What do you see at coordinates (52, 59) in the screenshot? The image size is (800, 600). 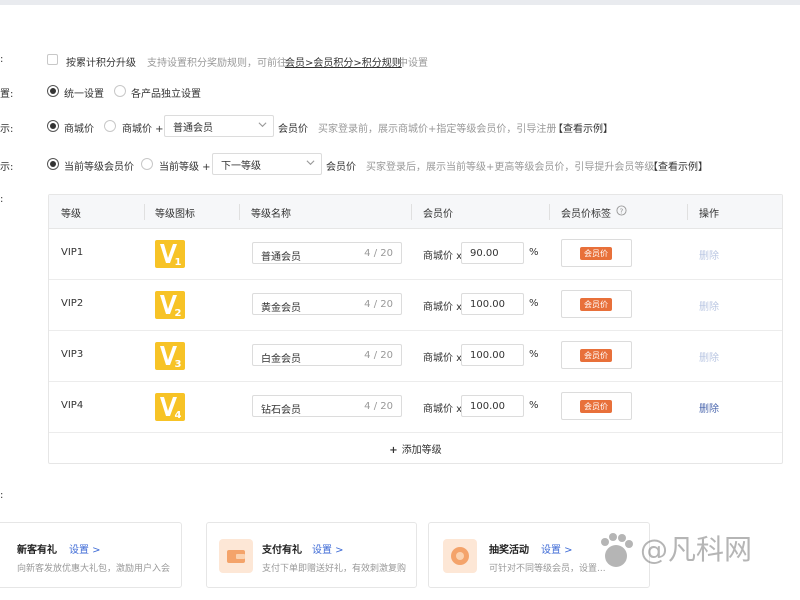 I see `points-upgrade-checkbox` at bounding box center [52, 59].